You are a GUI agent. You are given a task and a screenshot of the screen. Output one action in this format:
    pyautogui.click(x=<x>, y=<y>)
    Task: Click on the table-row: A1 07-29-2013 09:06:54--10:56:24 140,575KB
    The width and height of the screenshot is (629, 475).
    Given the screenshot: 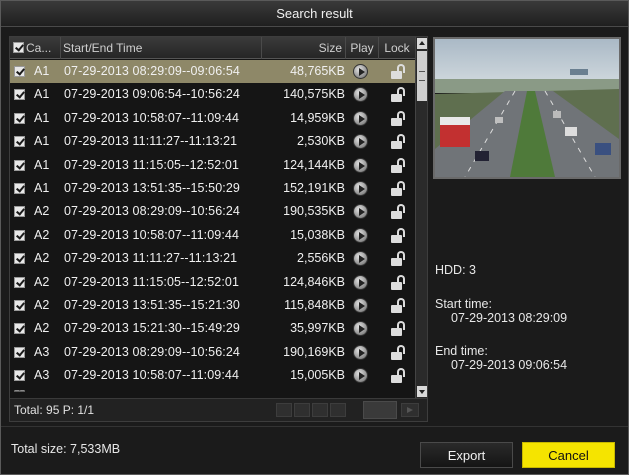 What is the action you would take?
    pyautogui.click(x=212, y=94)
    